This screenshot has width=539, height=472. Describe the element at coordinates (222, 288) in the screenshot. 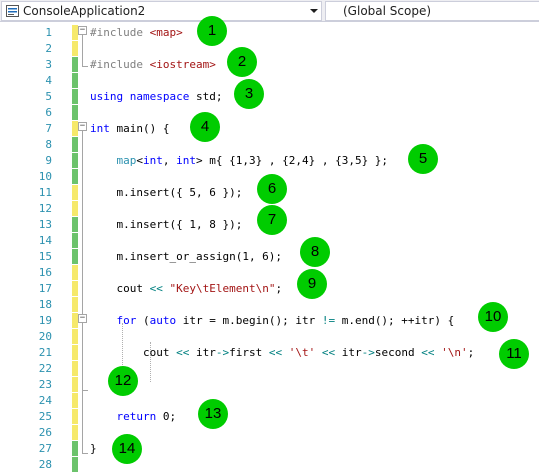

I see `token-str: "Key\tElement\n"` at that location.